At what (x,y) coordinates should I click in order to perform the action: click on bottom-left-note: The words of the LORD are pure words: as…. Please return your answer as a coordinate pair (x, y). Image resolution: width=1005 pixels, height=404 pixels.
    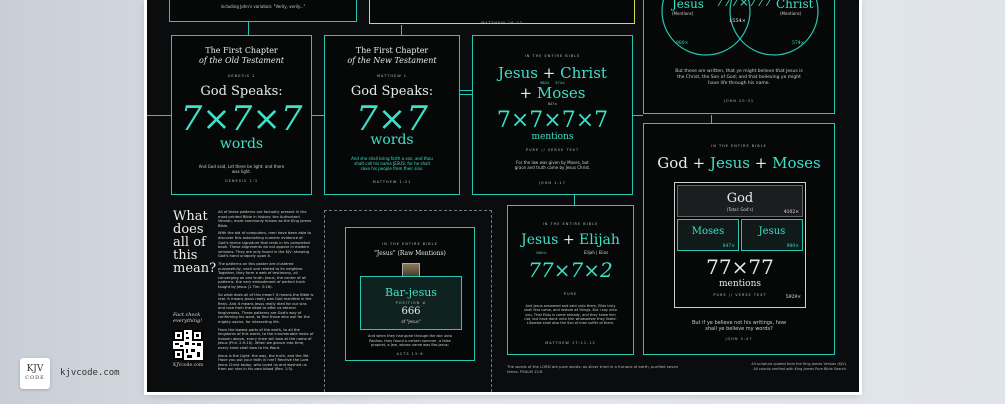
    Looking at the image, I should click on (597, 369).